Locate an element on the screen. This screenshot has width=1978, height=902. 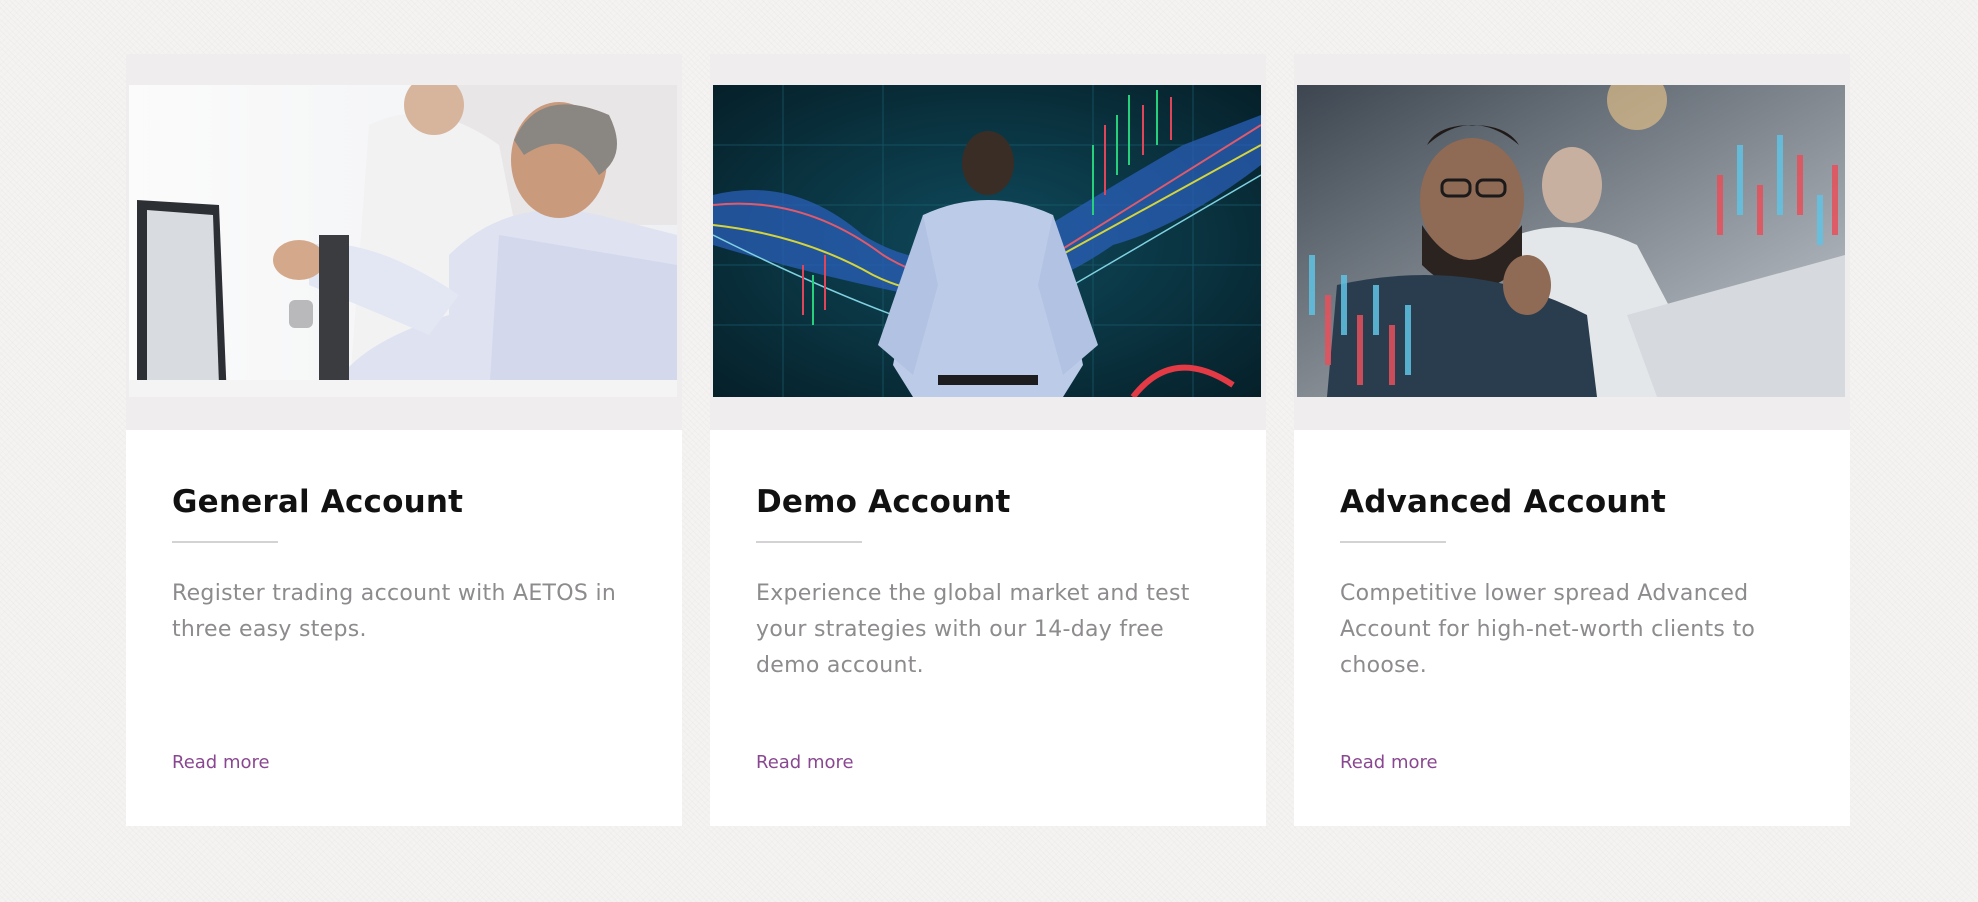
trader-at-monitor-photo is located at coordinates (403, 241).